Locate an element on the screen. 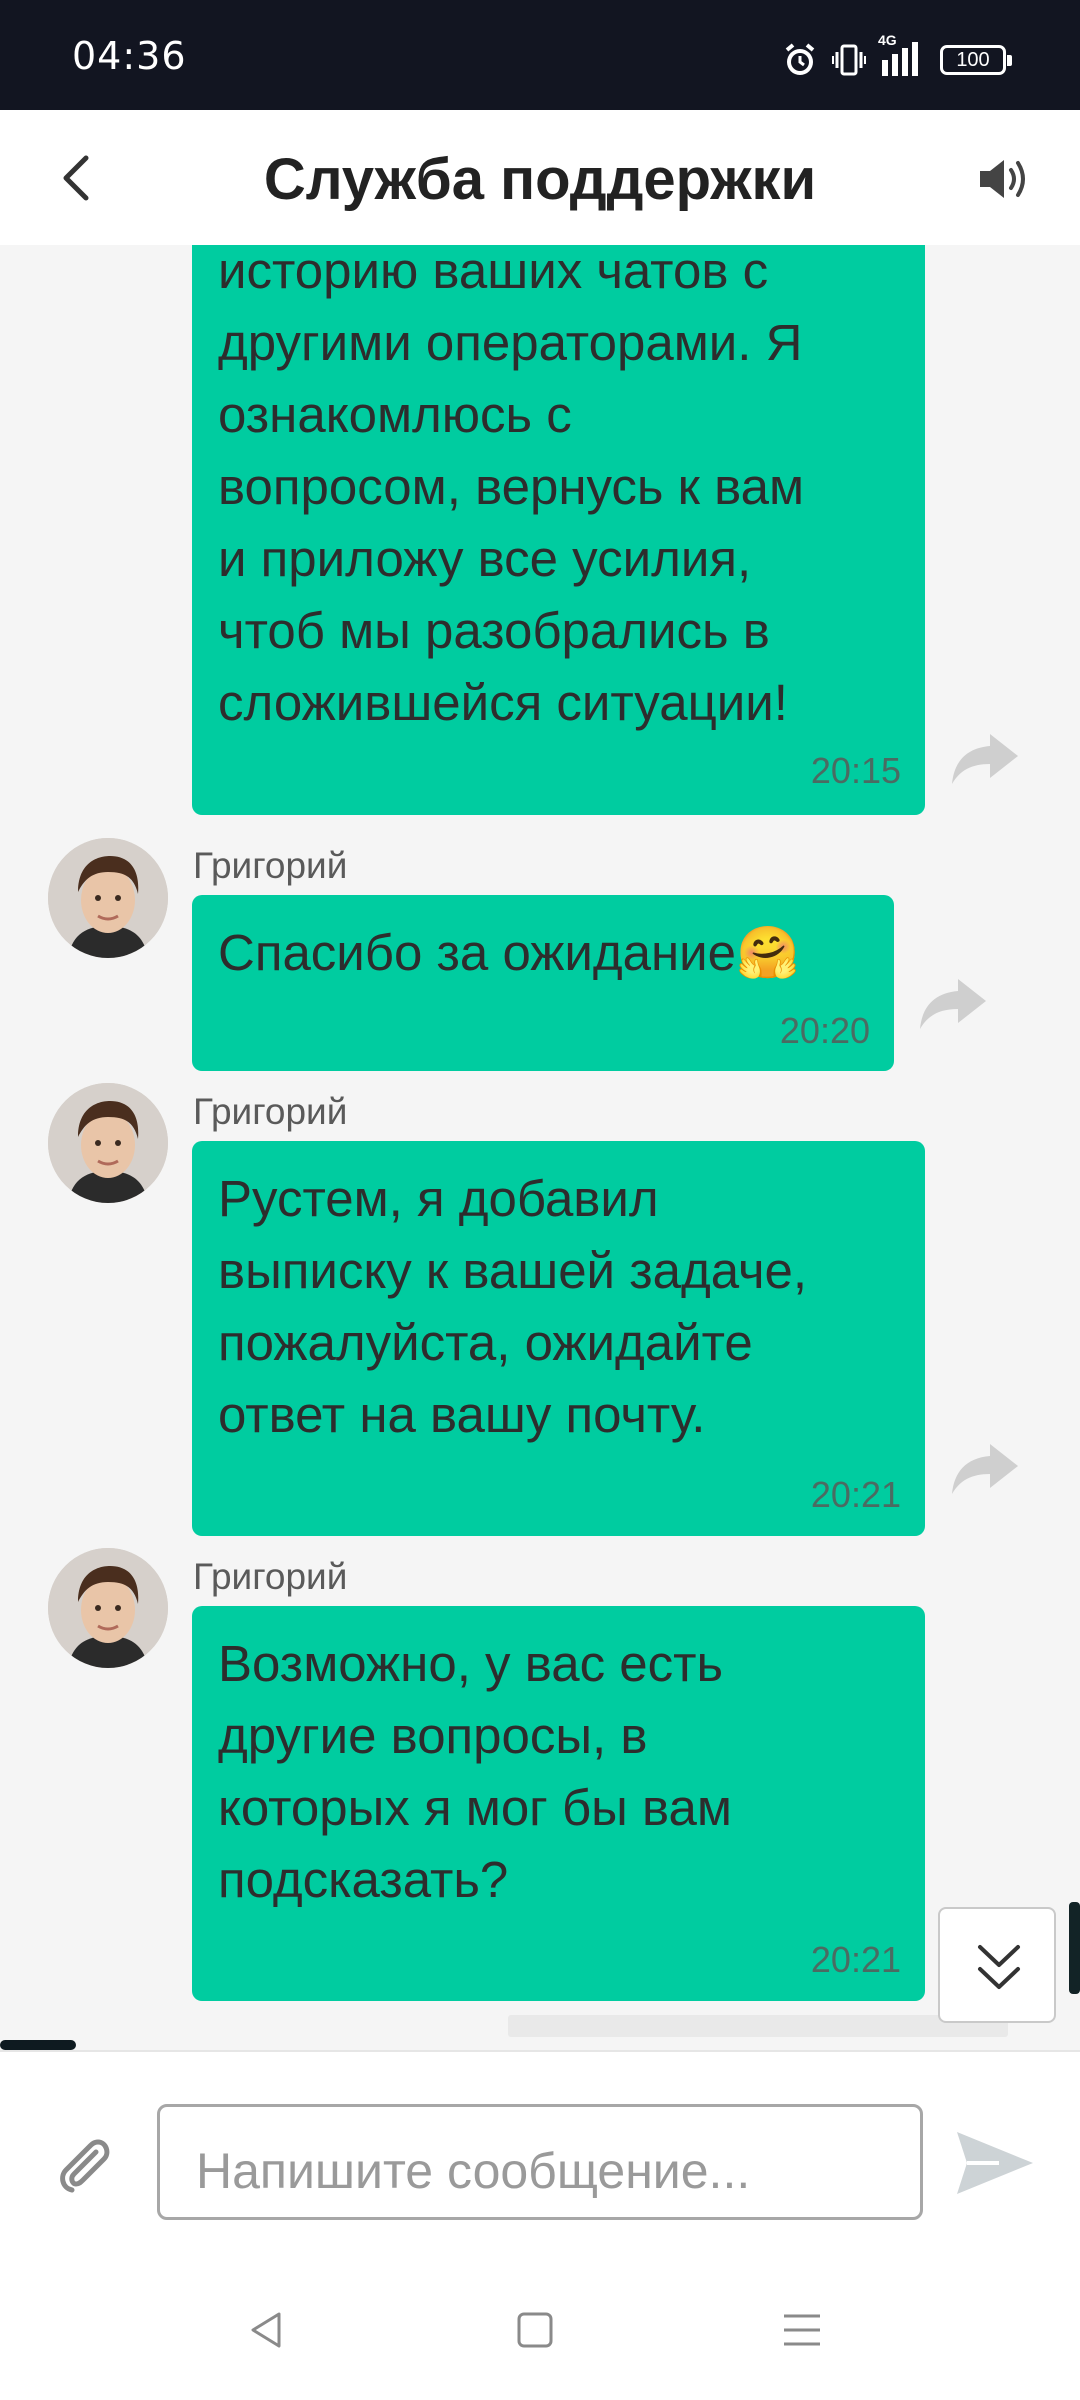 The width and height of the screenshot is (1080, 2400). scroll-to-bottom-button is located at coordinates (997, 1965).